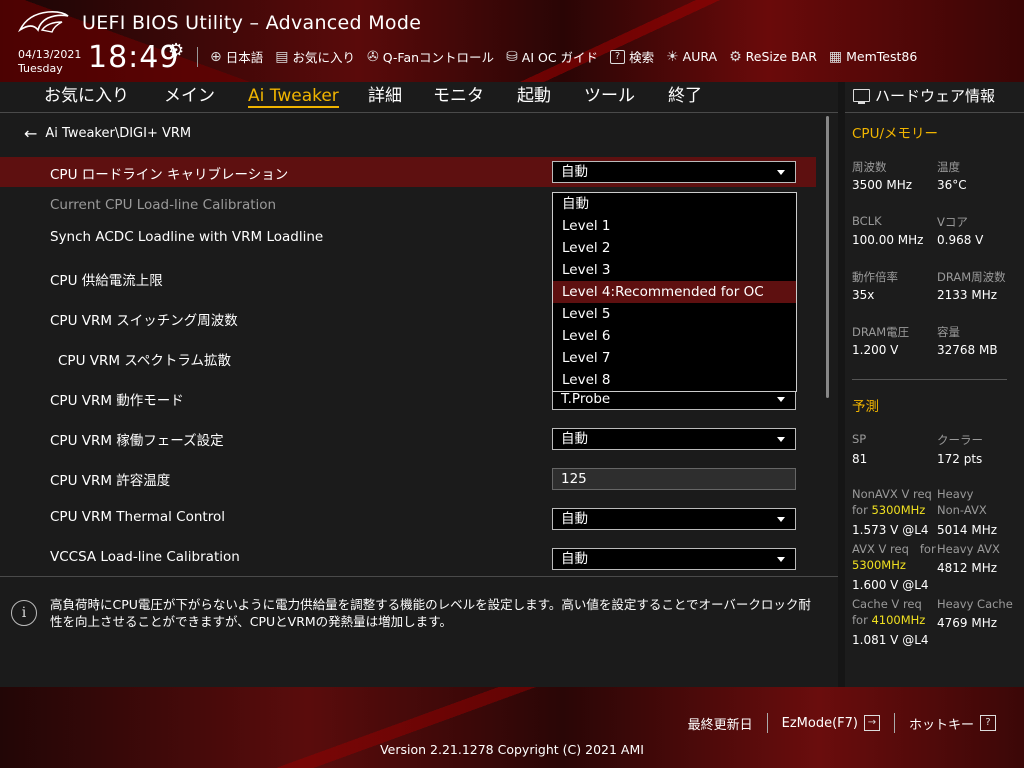  I want to click on header-separator, so click(197, 57).